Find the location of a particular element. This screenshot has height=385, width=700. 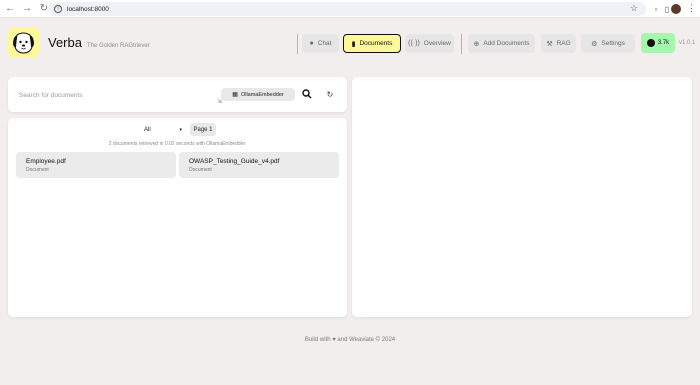

forward-icon: → is located at coordinates (27, 9).